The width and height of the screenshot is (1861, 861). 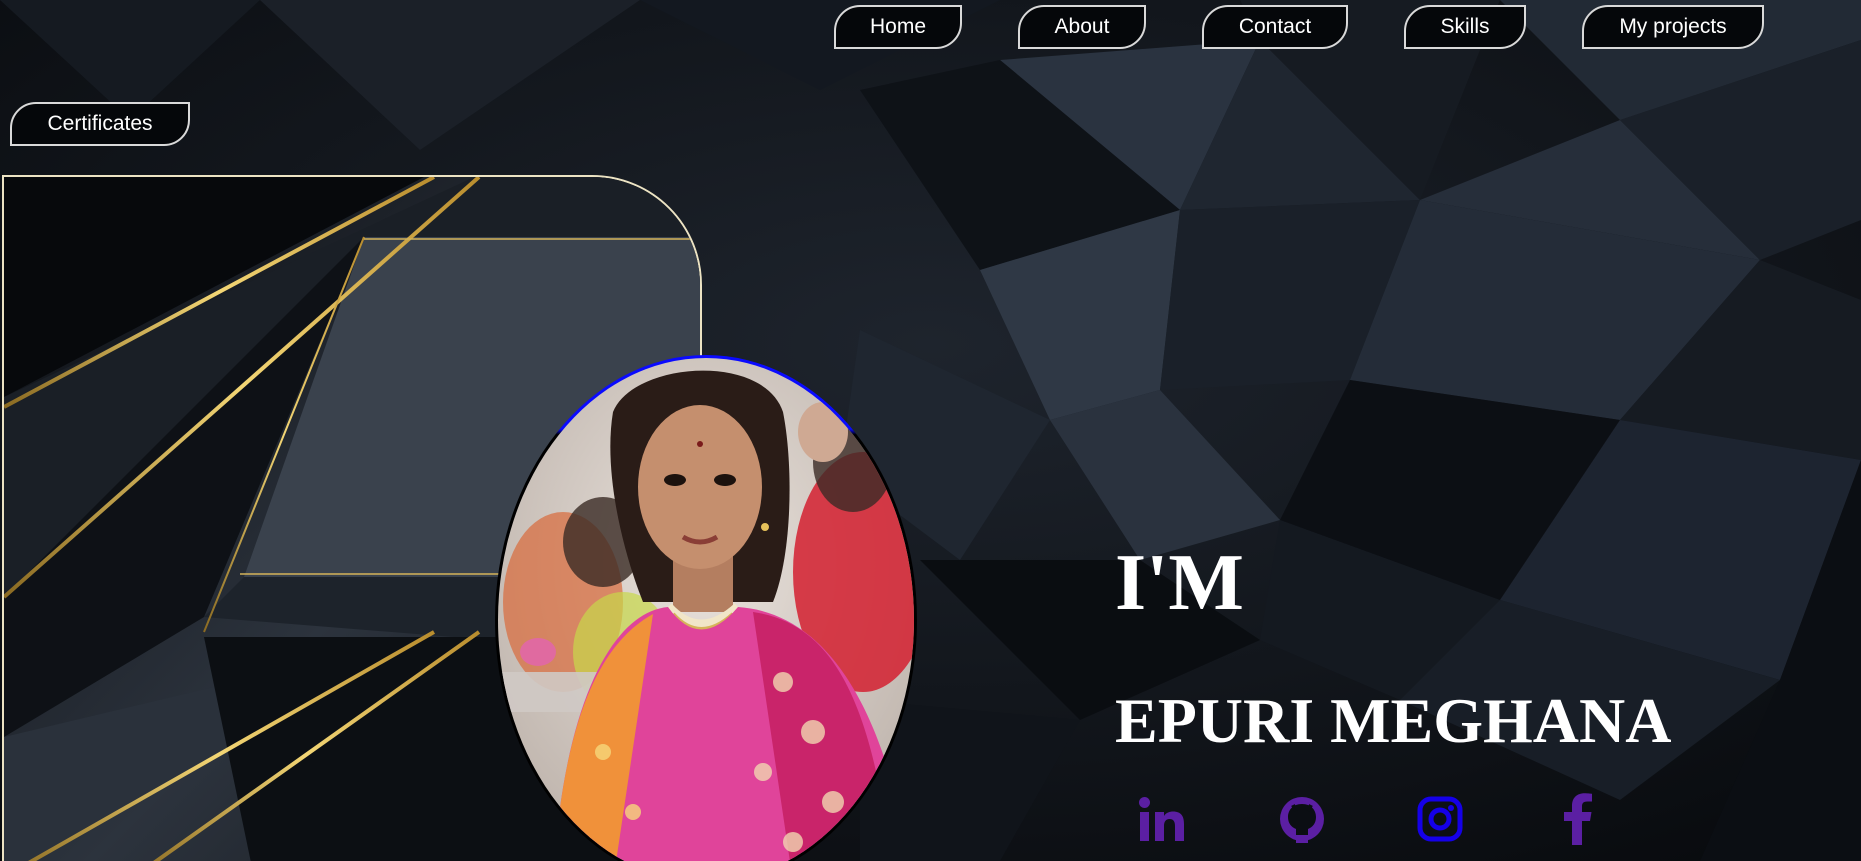 I want to click on instagram-link, so click(x=1440, y=819).